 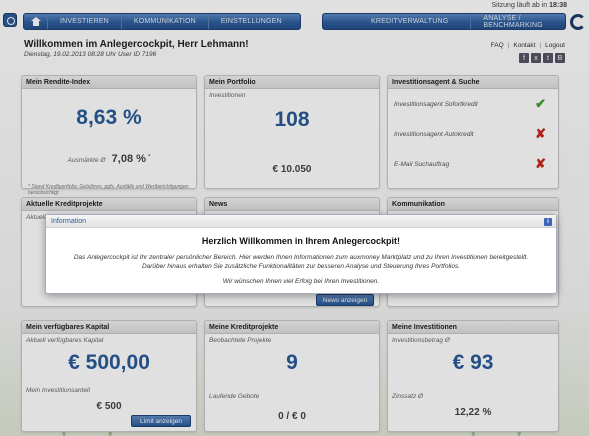 What do you see at coordinates (548, 222) in the screenshot?
I see `info-icon: i` at bounding box center [548, 222].